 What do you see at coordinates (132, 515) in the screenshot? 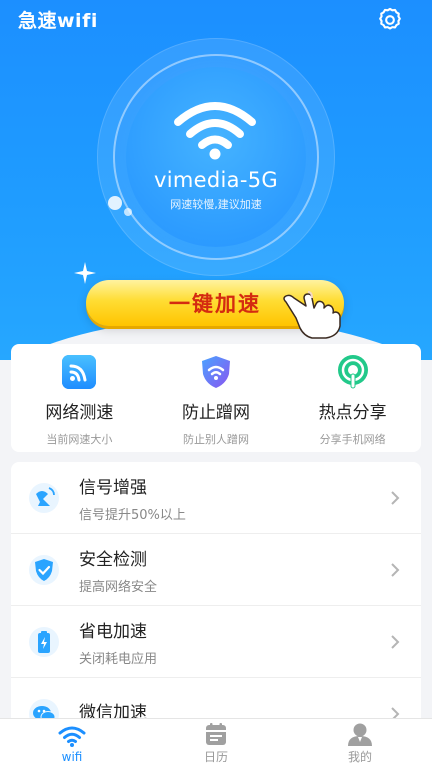
I see `list-item-subtitle: 信号提升50%以上` at bounding box center [132, 515].